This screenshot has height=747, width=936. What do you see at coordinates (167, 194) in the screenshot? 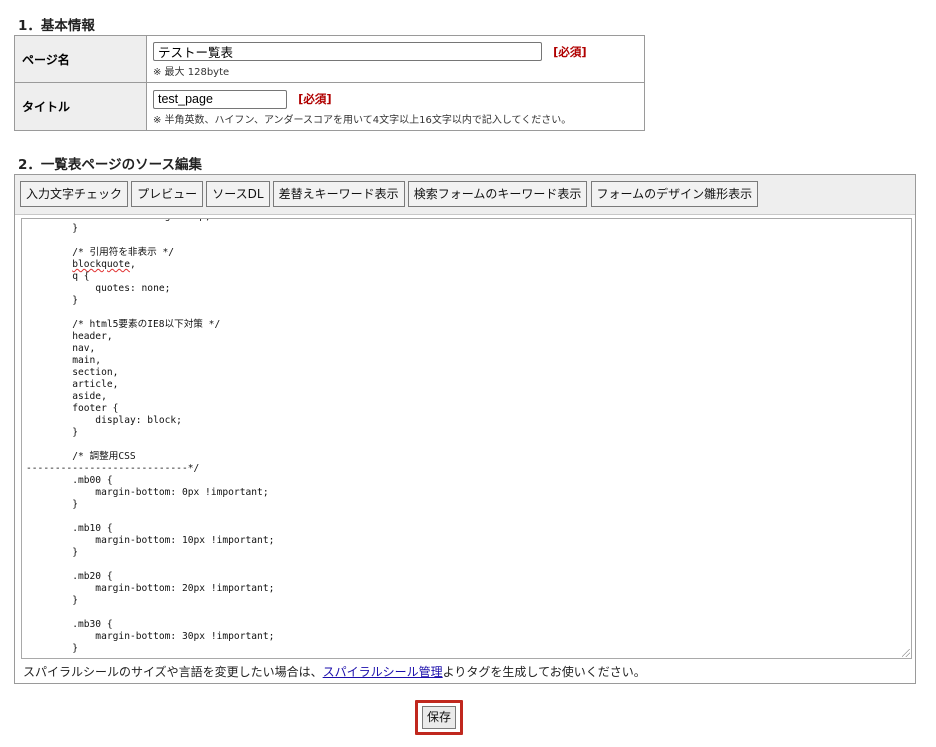
I see `preview-button: プレビュー` at bounding box center [167, 194].